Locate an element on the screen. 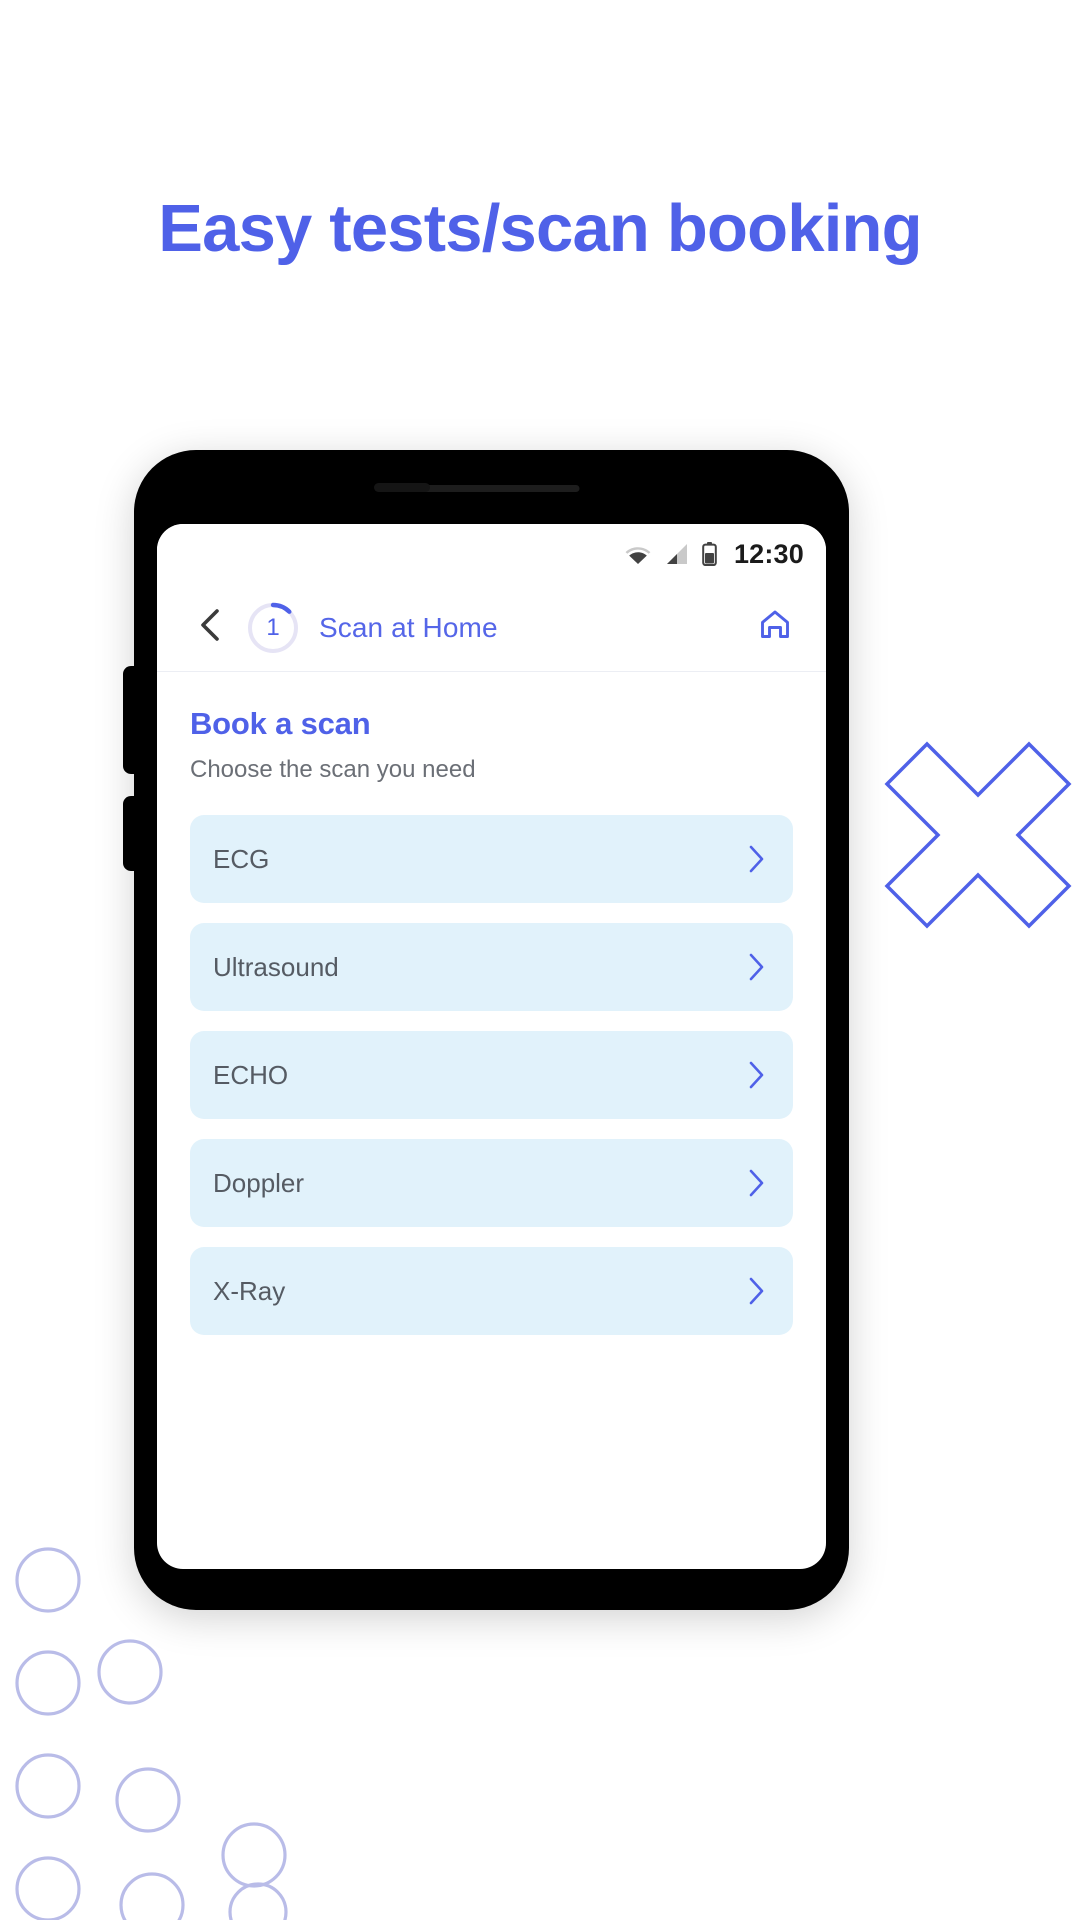 The height and width of the screenshot is (1920, 1080). scan-list-item-label: ECHO is located at coordinates (251, 1074).